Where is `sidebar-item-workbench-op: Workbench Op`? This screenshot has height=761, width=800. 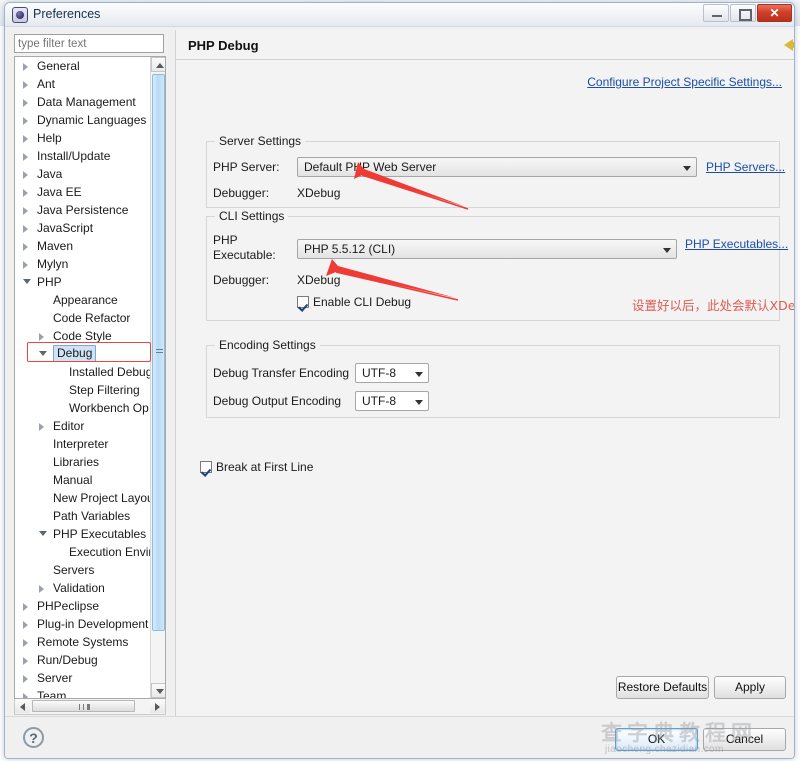 sidebar-item-workbench-op: Workbench Op is located at coordinates (83, 408).